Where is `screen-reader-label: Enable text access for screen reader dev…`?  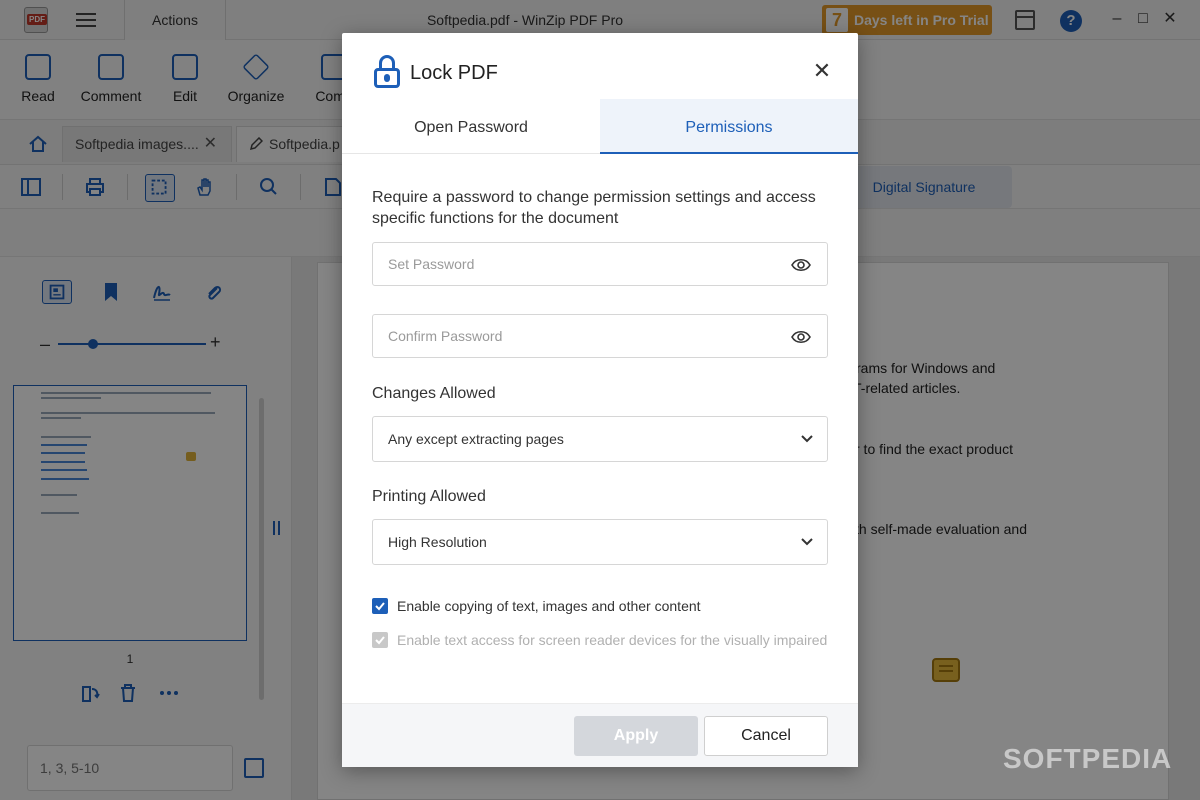
screen-reader-label: Enable text access for screen reader dev… is located at coordinates (612, 640).